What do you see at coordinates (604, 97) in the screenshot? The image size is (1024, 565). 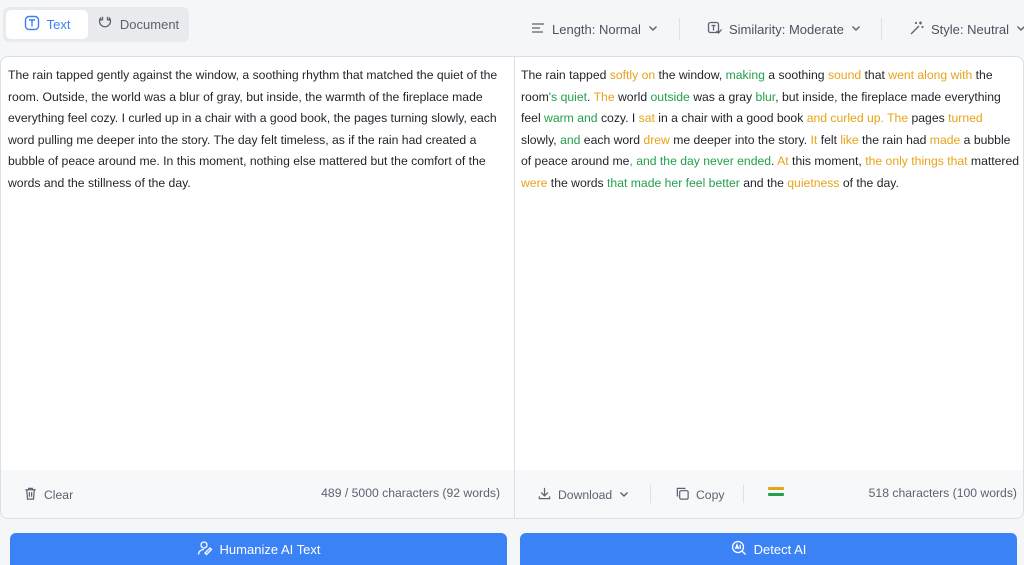 I see `changed-word: The` at bounding box center [604, 97].